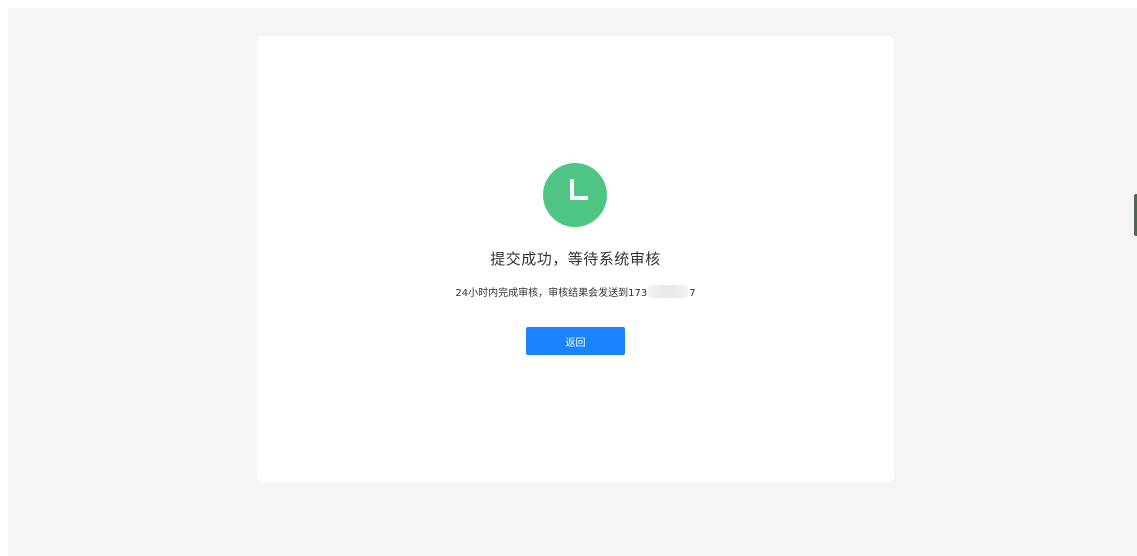 The image size is (1137, 556). What do you see at coordinates (551, 293) in the screenshot?
I see `result-message-prefix: 24小时内完成审核，审核结果会发送到173` at bounding box center [551, 293].